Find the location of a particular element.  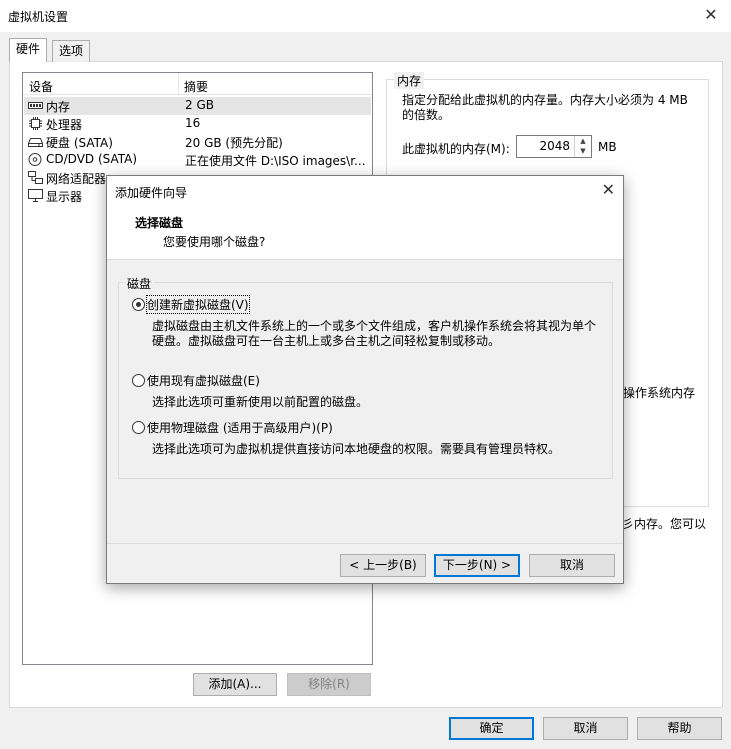

device-summary: 20 GB (预先分配) is located at coordinates (234, 143).